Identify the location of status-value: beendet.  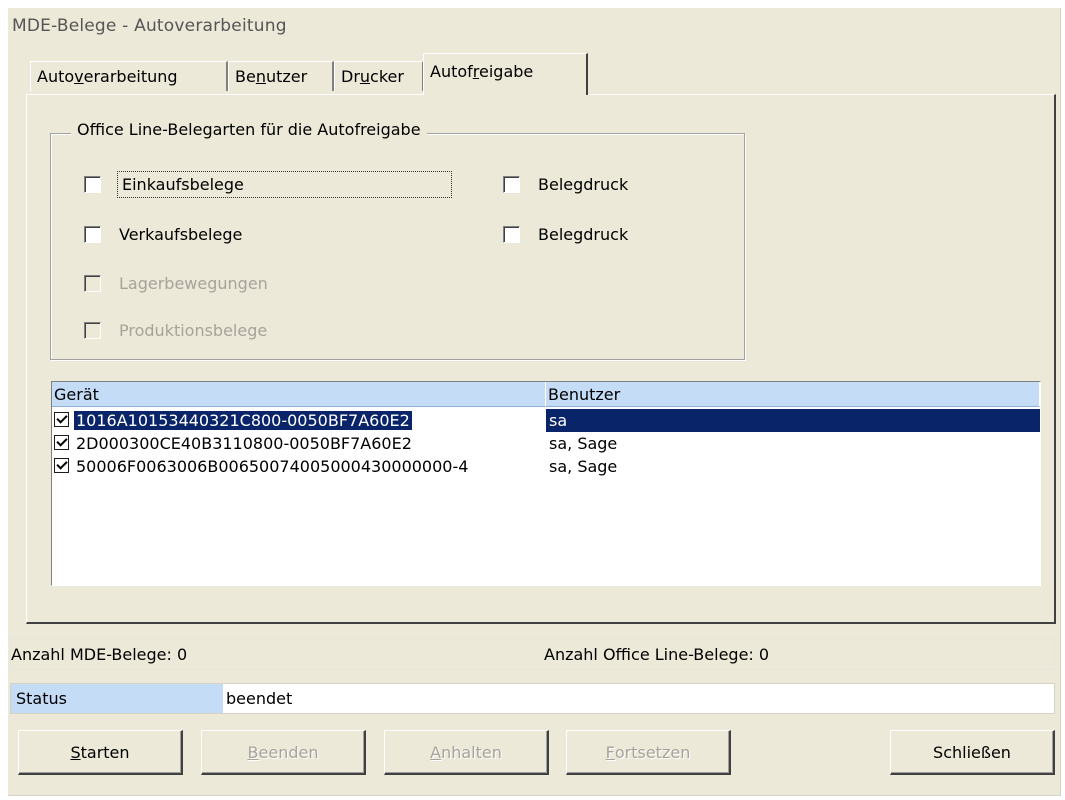
(259, 698).